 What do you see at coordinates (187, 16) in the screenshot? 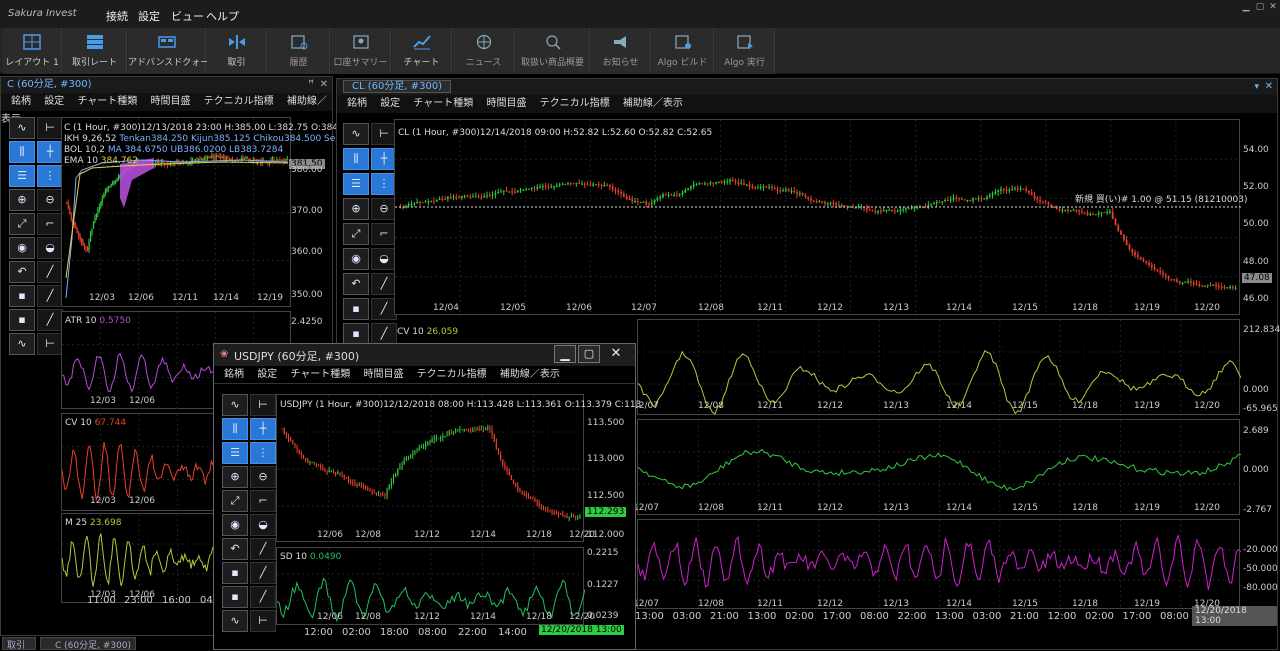
I see `menu-view: ビュー` at bounding box center [187, 16].